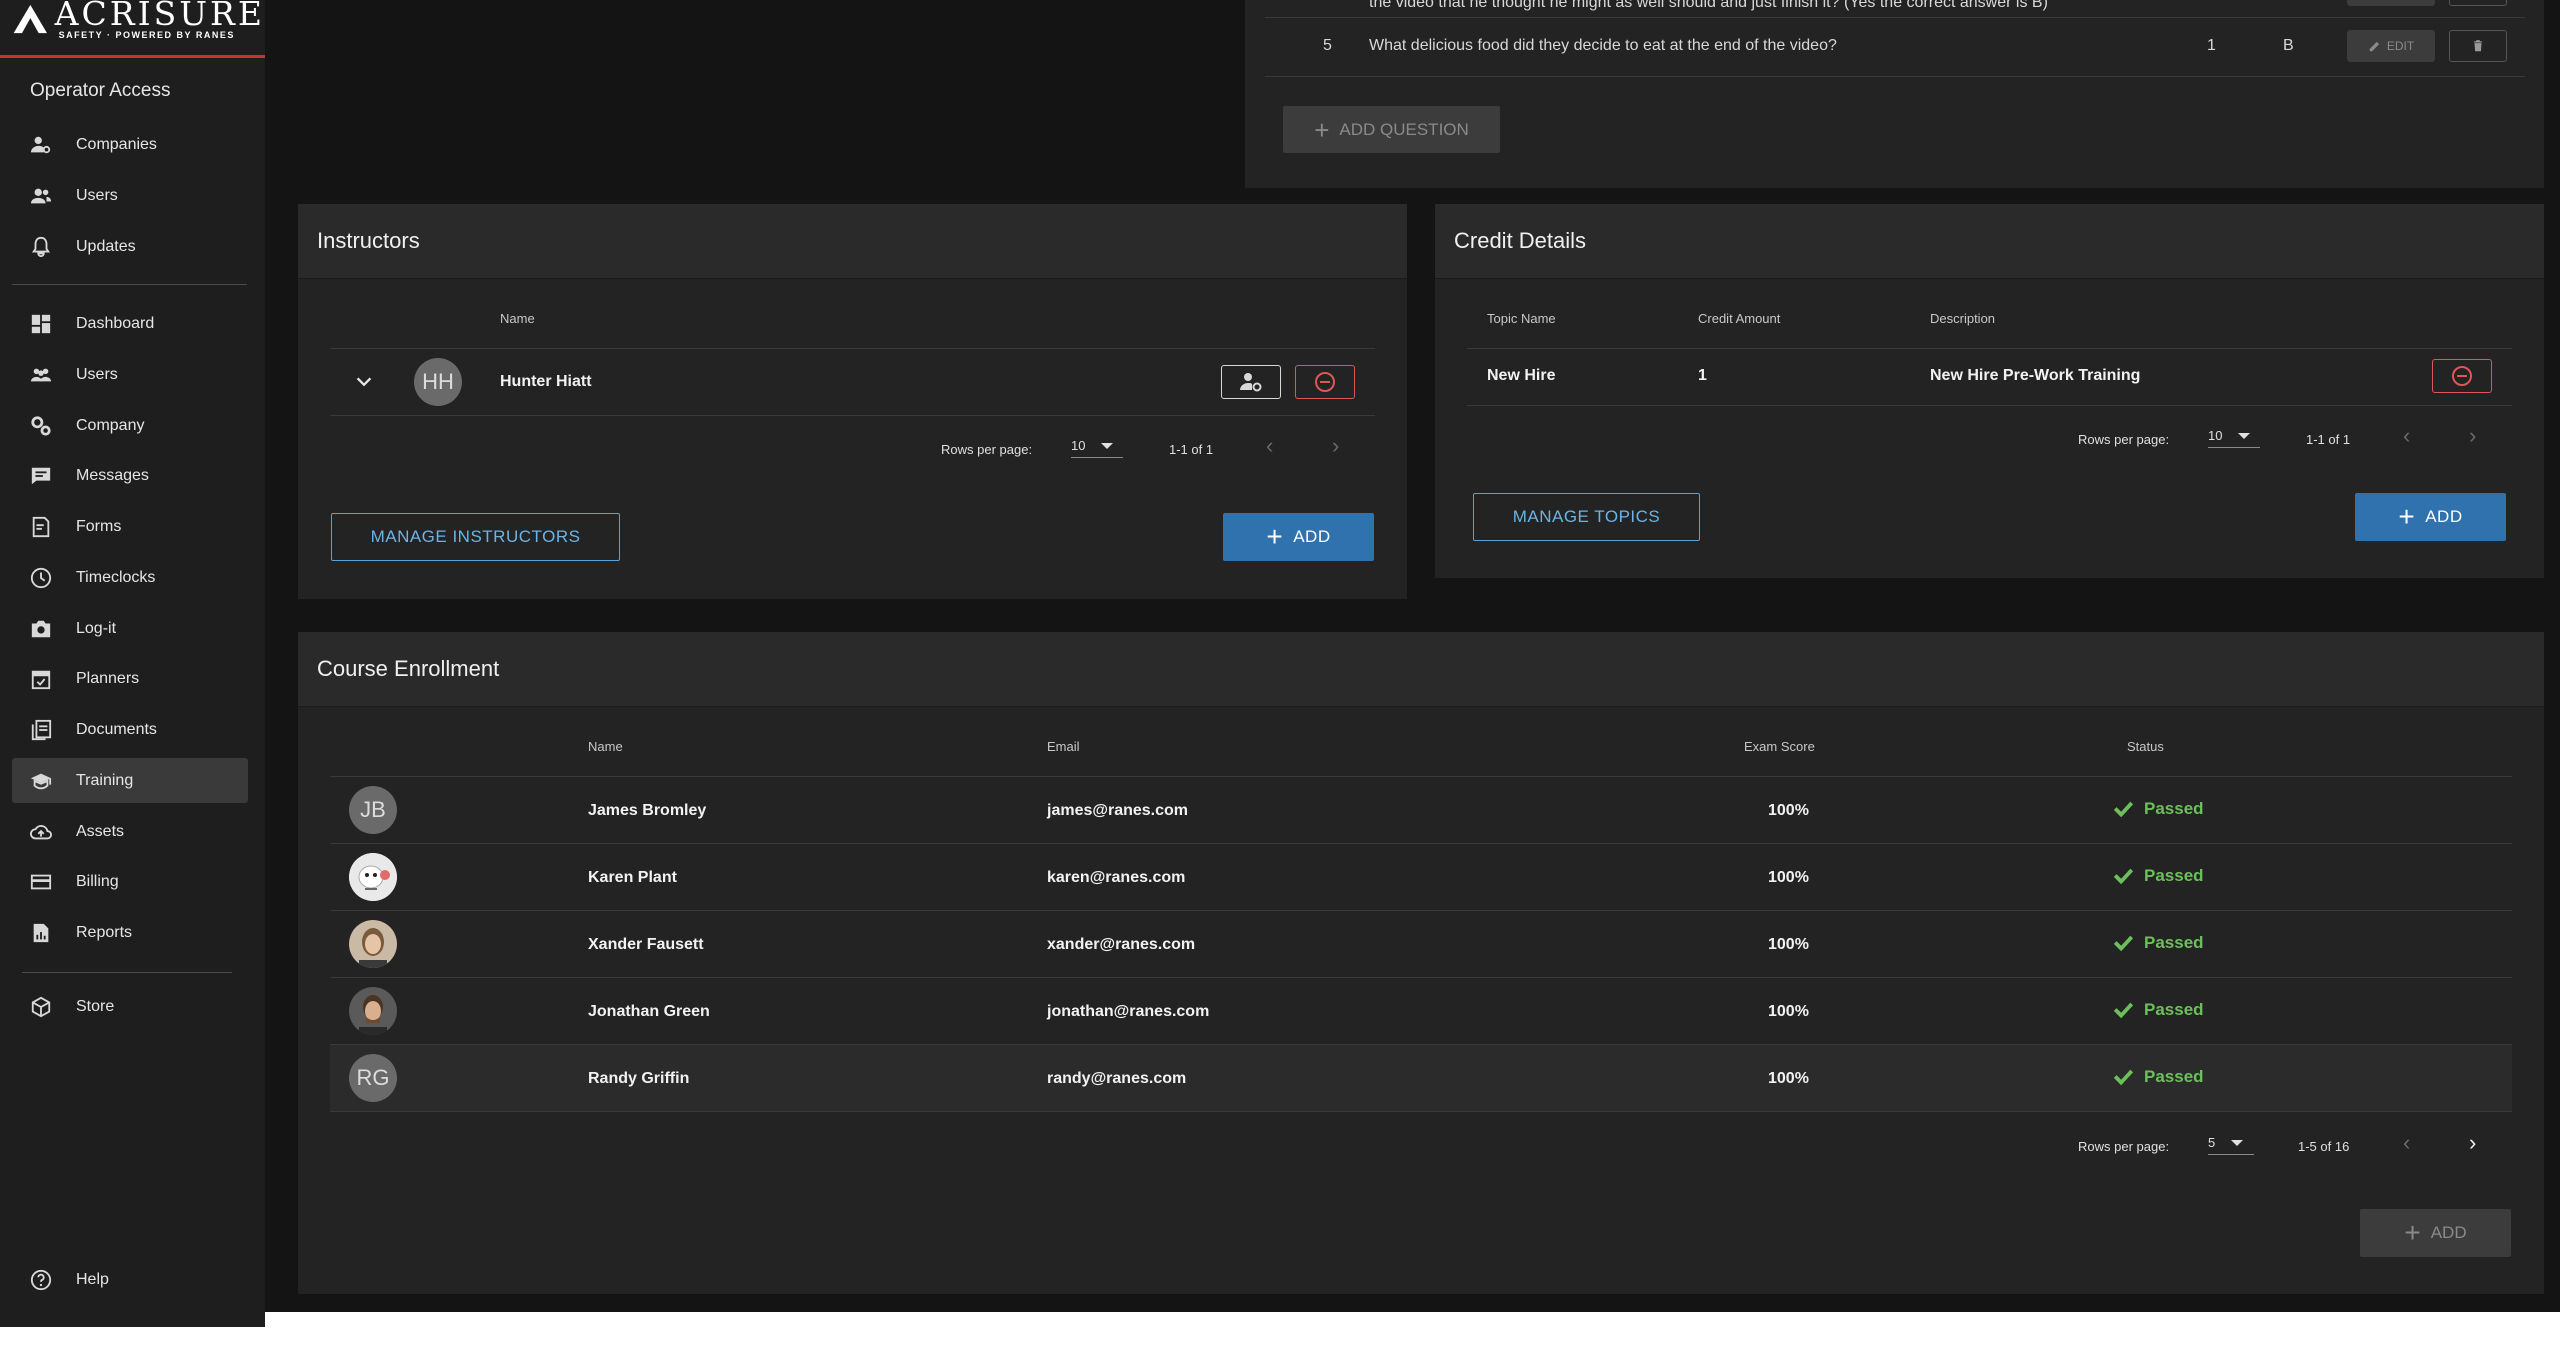 The width and height of the screenshot is (2560, 1348). I want to click on sidebar-item-training: Training, so click(130, 781).